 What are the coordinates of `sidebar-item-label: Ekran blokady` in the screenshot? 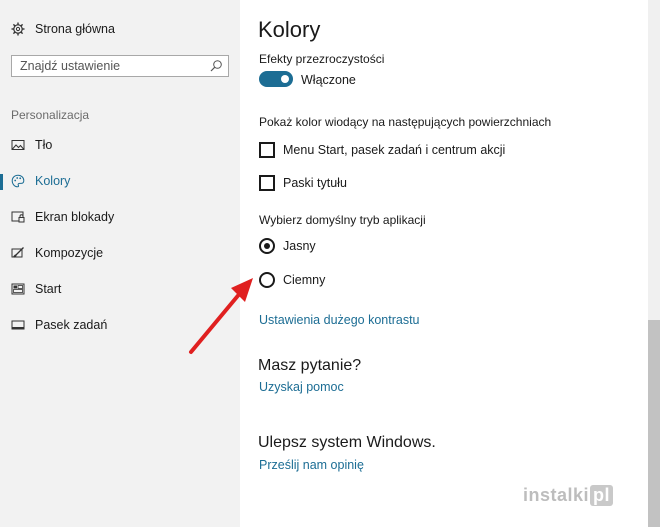 It's located at (75, 217).